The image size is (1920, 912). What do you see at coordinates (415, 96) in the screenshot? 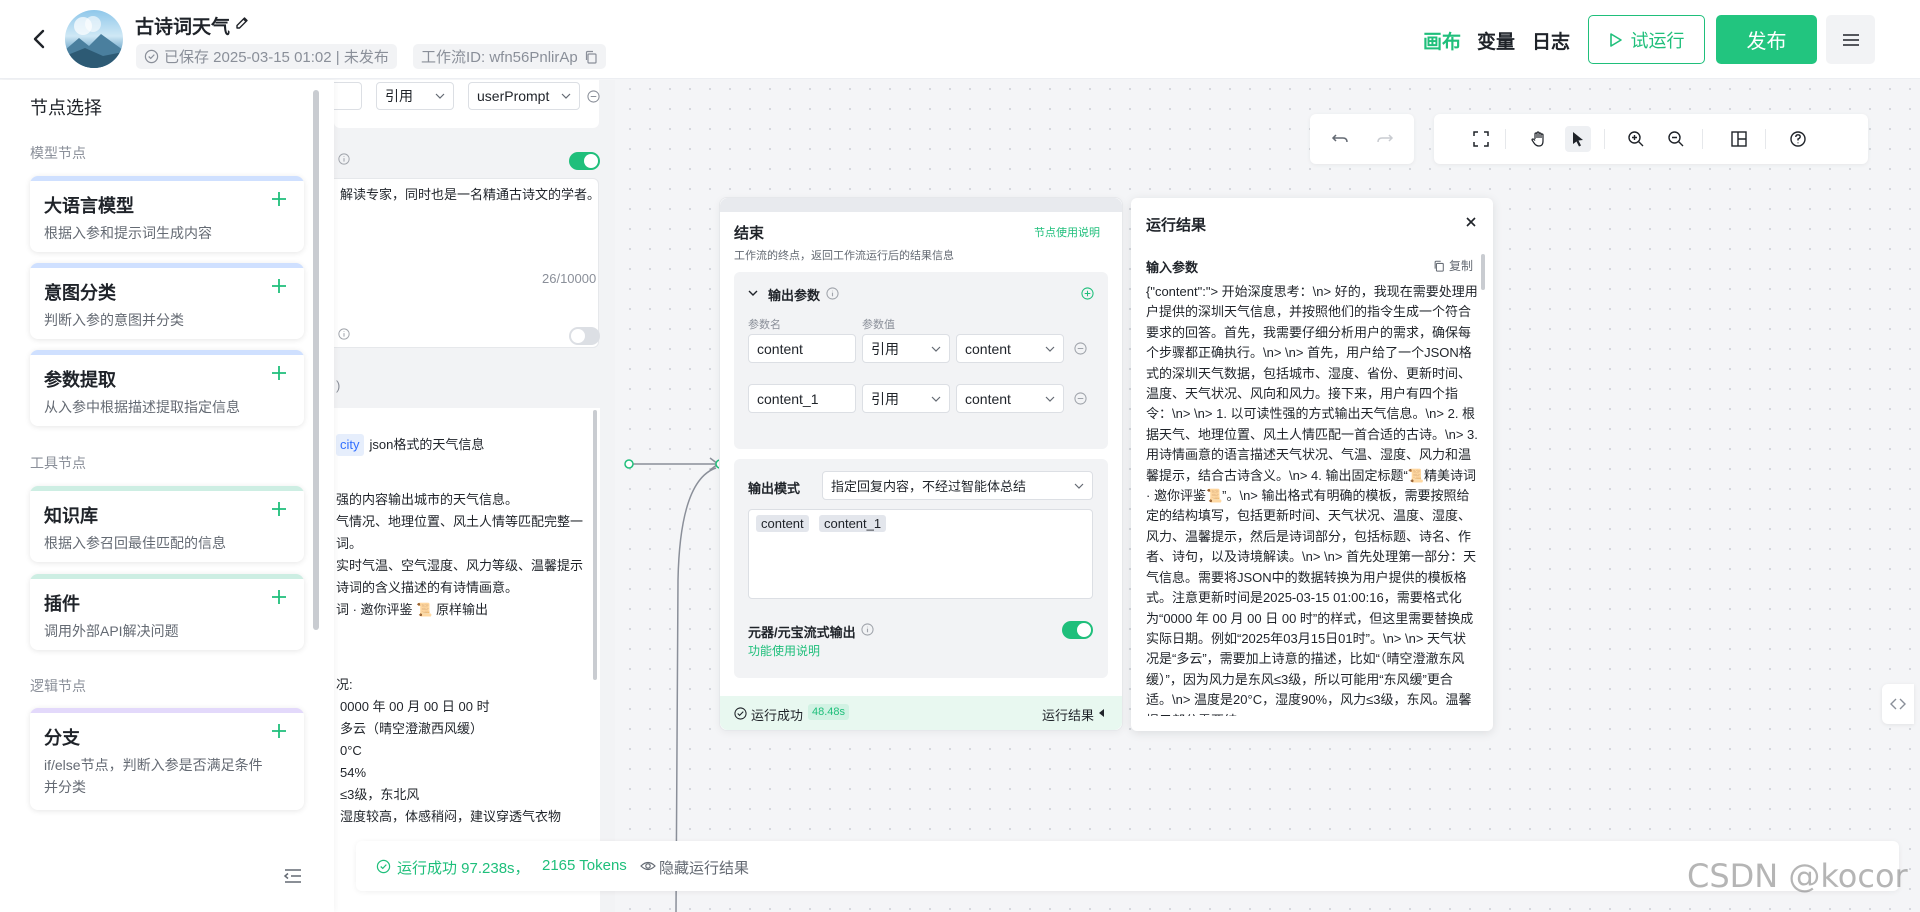
I see `ref-type-select: 引用` at bounding box center [415, 96].